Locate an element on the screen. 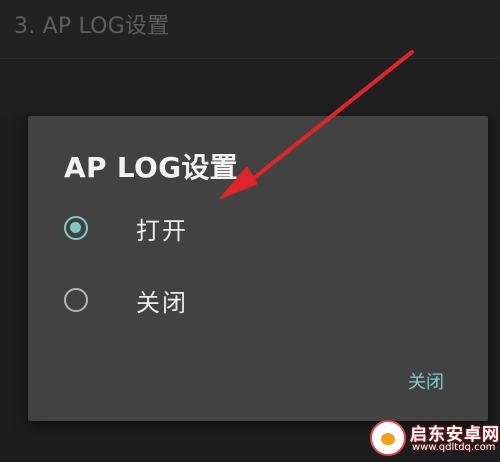 The image size is (500, 462). settings-header: 3. AP LOG设置 is located at coordinates (250, 29).